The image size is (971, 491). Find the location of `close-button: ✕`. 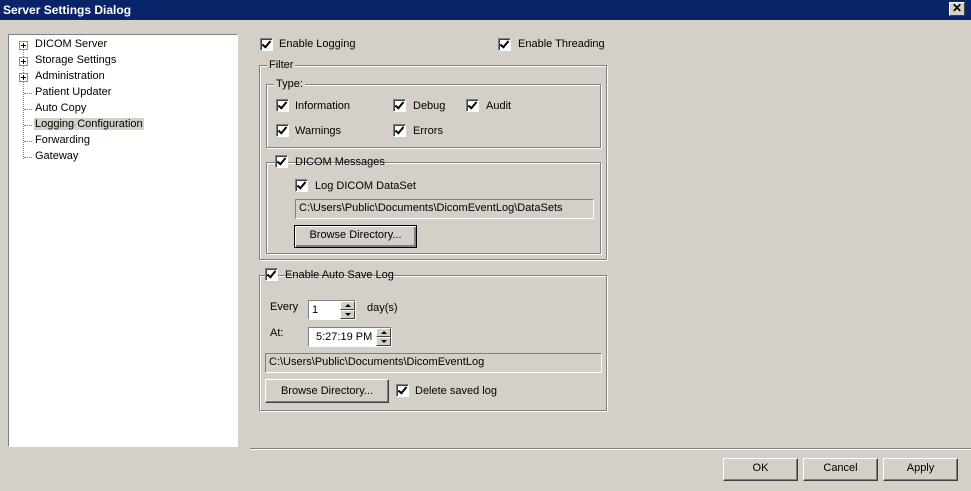

close-button: ✕ is located at coordinates (957, 9).